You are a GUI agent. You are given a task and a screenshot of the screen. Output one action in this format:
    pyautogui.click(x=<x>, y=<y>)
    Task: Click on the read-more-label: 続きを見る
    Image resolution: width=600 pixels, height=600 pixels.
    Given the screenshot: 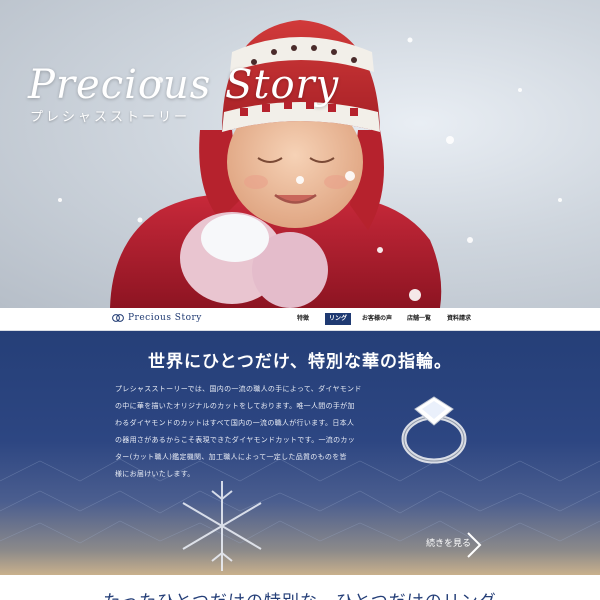 What is the action you would take?
    pyautogui.click(x=449, y=544)
    